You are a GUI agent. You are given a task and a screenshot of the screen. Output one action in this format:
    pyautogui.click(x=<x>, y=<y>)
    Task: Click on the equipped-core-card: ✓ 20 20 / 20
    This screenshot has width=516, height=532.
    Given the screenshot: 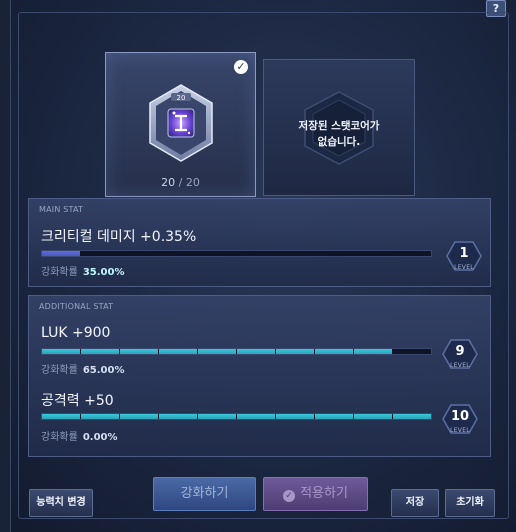 What is the action you would take?
    pyautogui.click(x=180, y=124)
    